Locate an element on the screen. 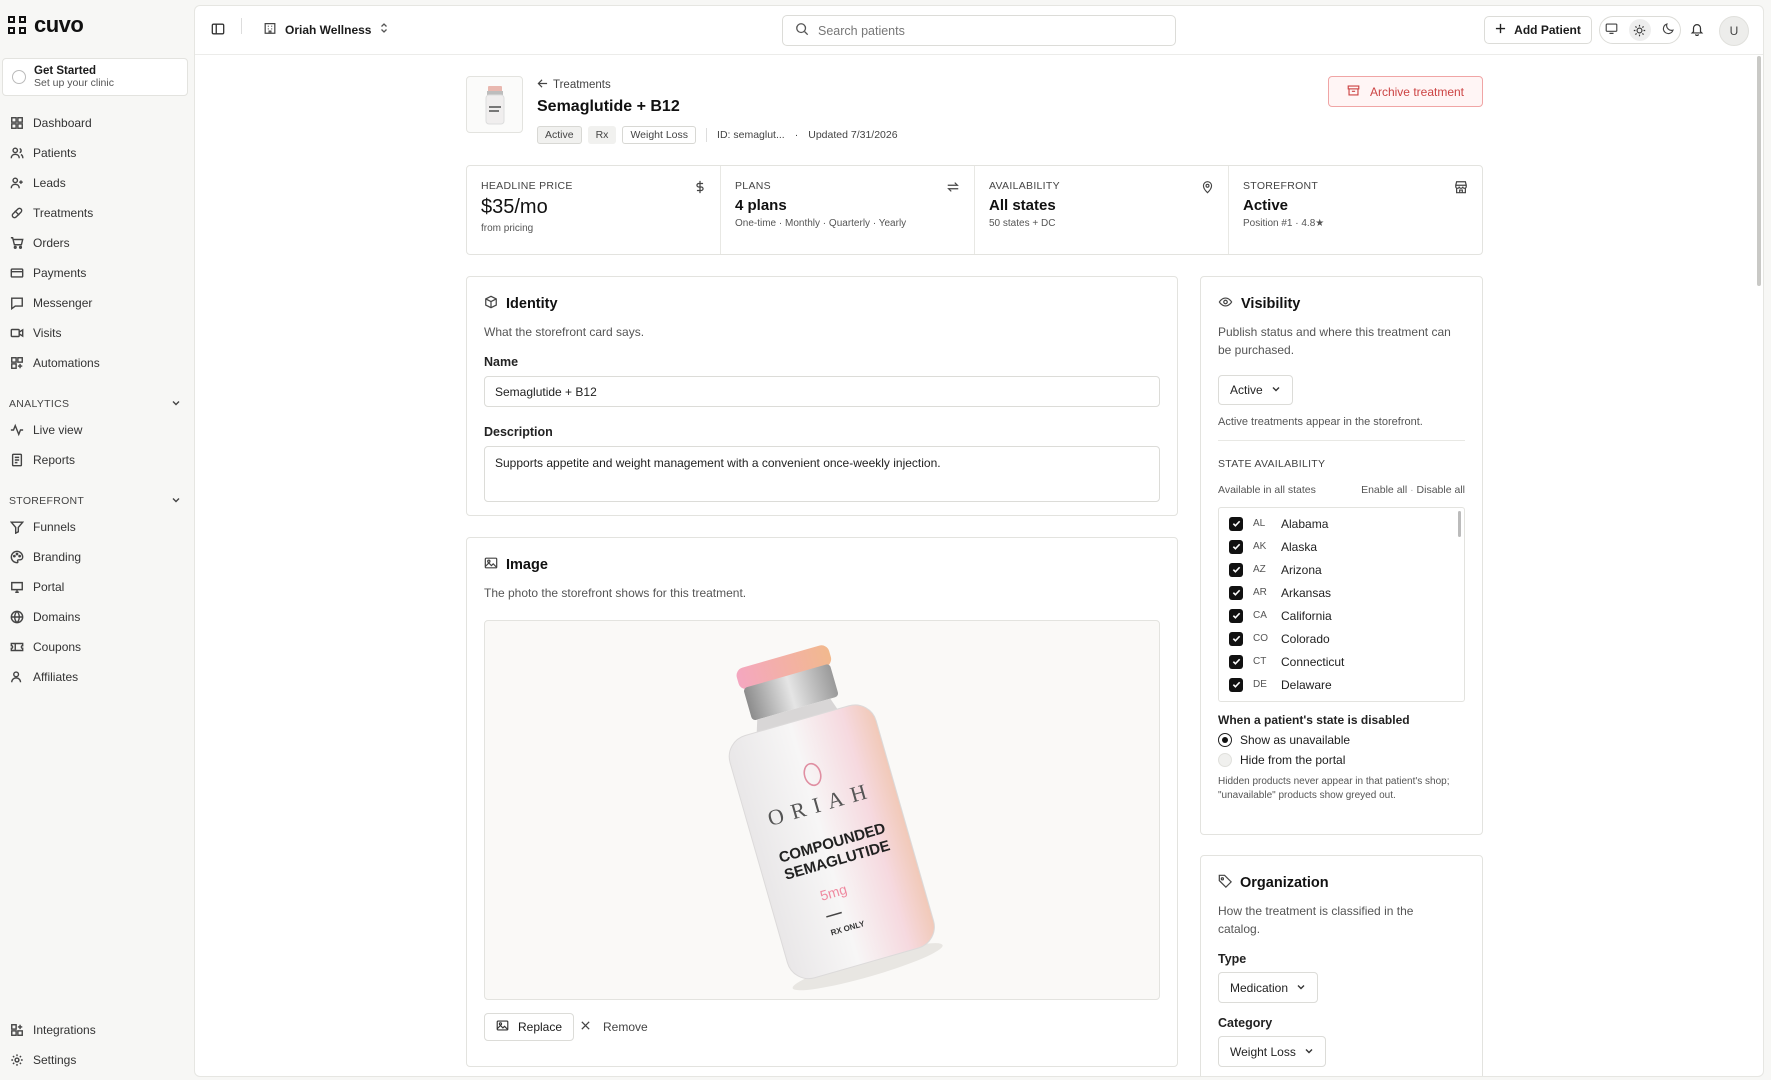  palette-icon is located at coordinates (17, 557).